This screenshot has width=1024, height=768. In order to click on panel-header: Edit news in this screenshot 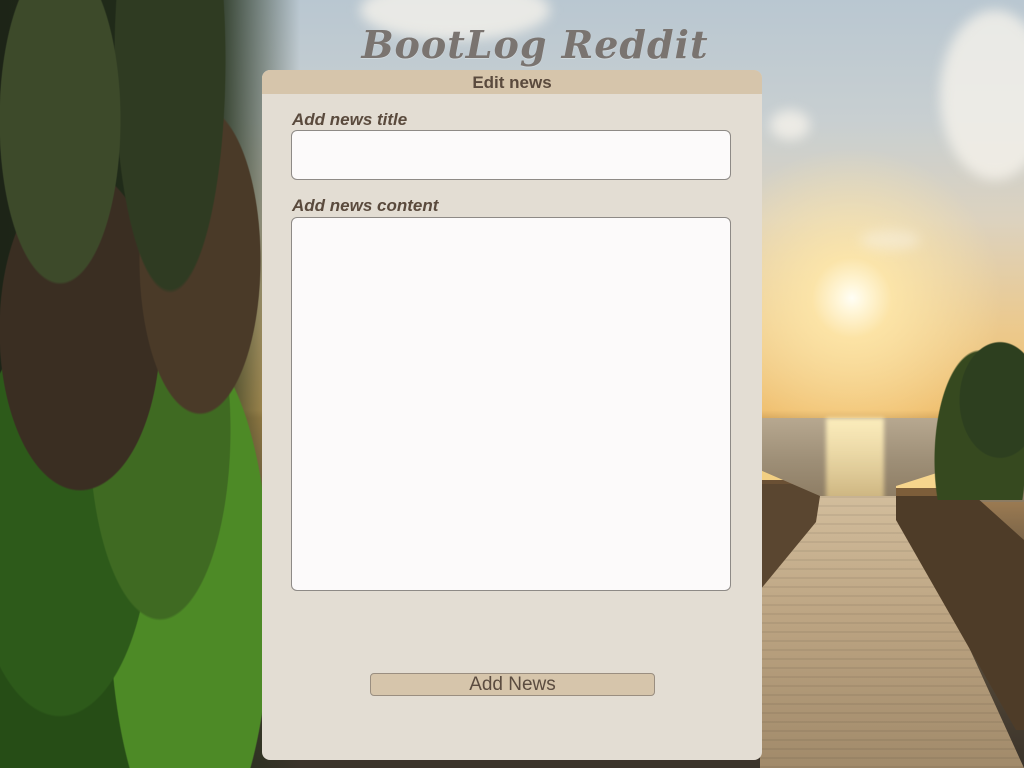, I will do `click(512, 82)`.